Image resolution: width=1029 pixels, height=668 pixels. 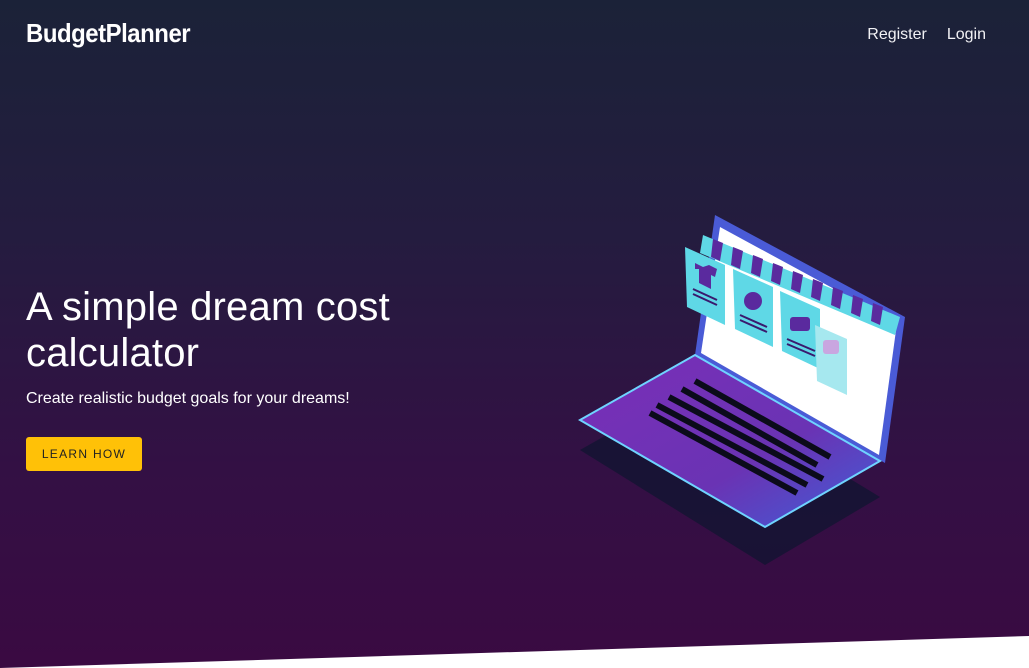 What do you see at coordinates (108, 33) in the screenshot?
I see `brand-logo: BudgetPlanner` at bounding box center [108, 33].